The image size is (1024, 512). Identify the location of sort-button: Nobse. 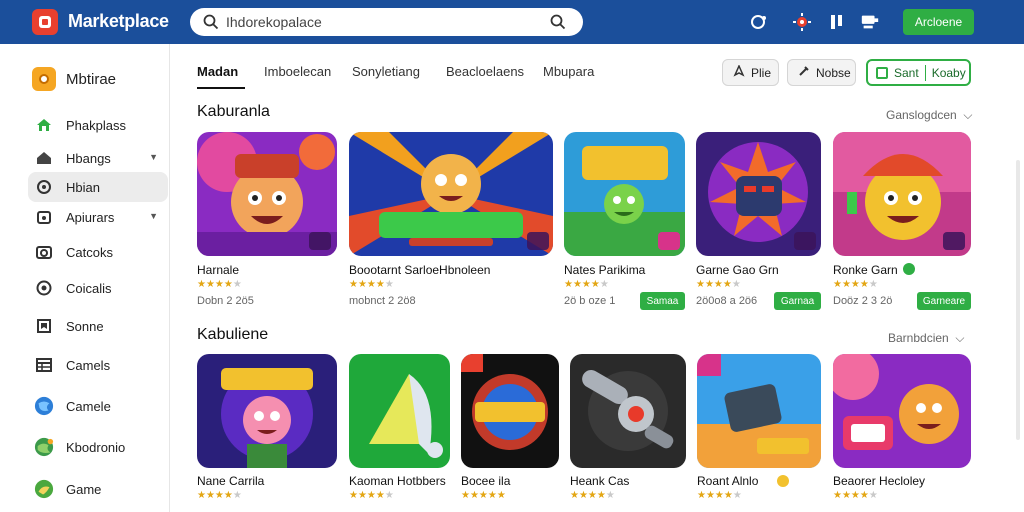
(821, 72).